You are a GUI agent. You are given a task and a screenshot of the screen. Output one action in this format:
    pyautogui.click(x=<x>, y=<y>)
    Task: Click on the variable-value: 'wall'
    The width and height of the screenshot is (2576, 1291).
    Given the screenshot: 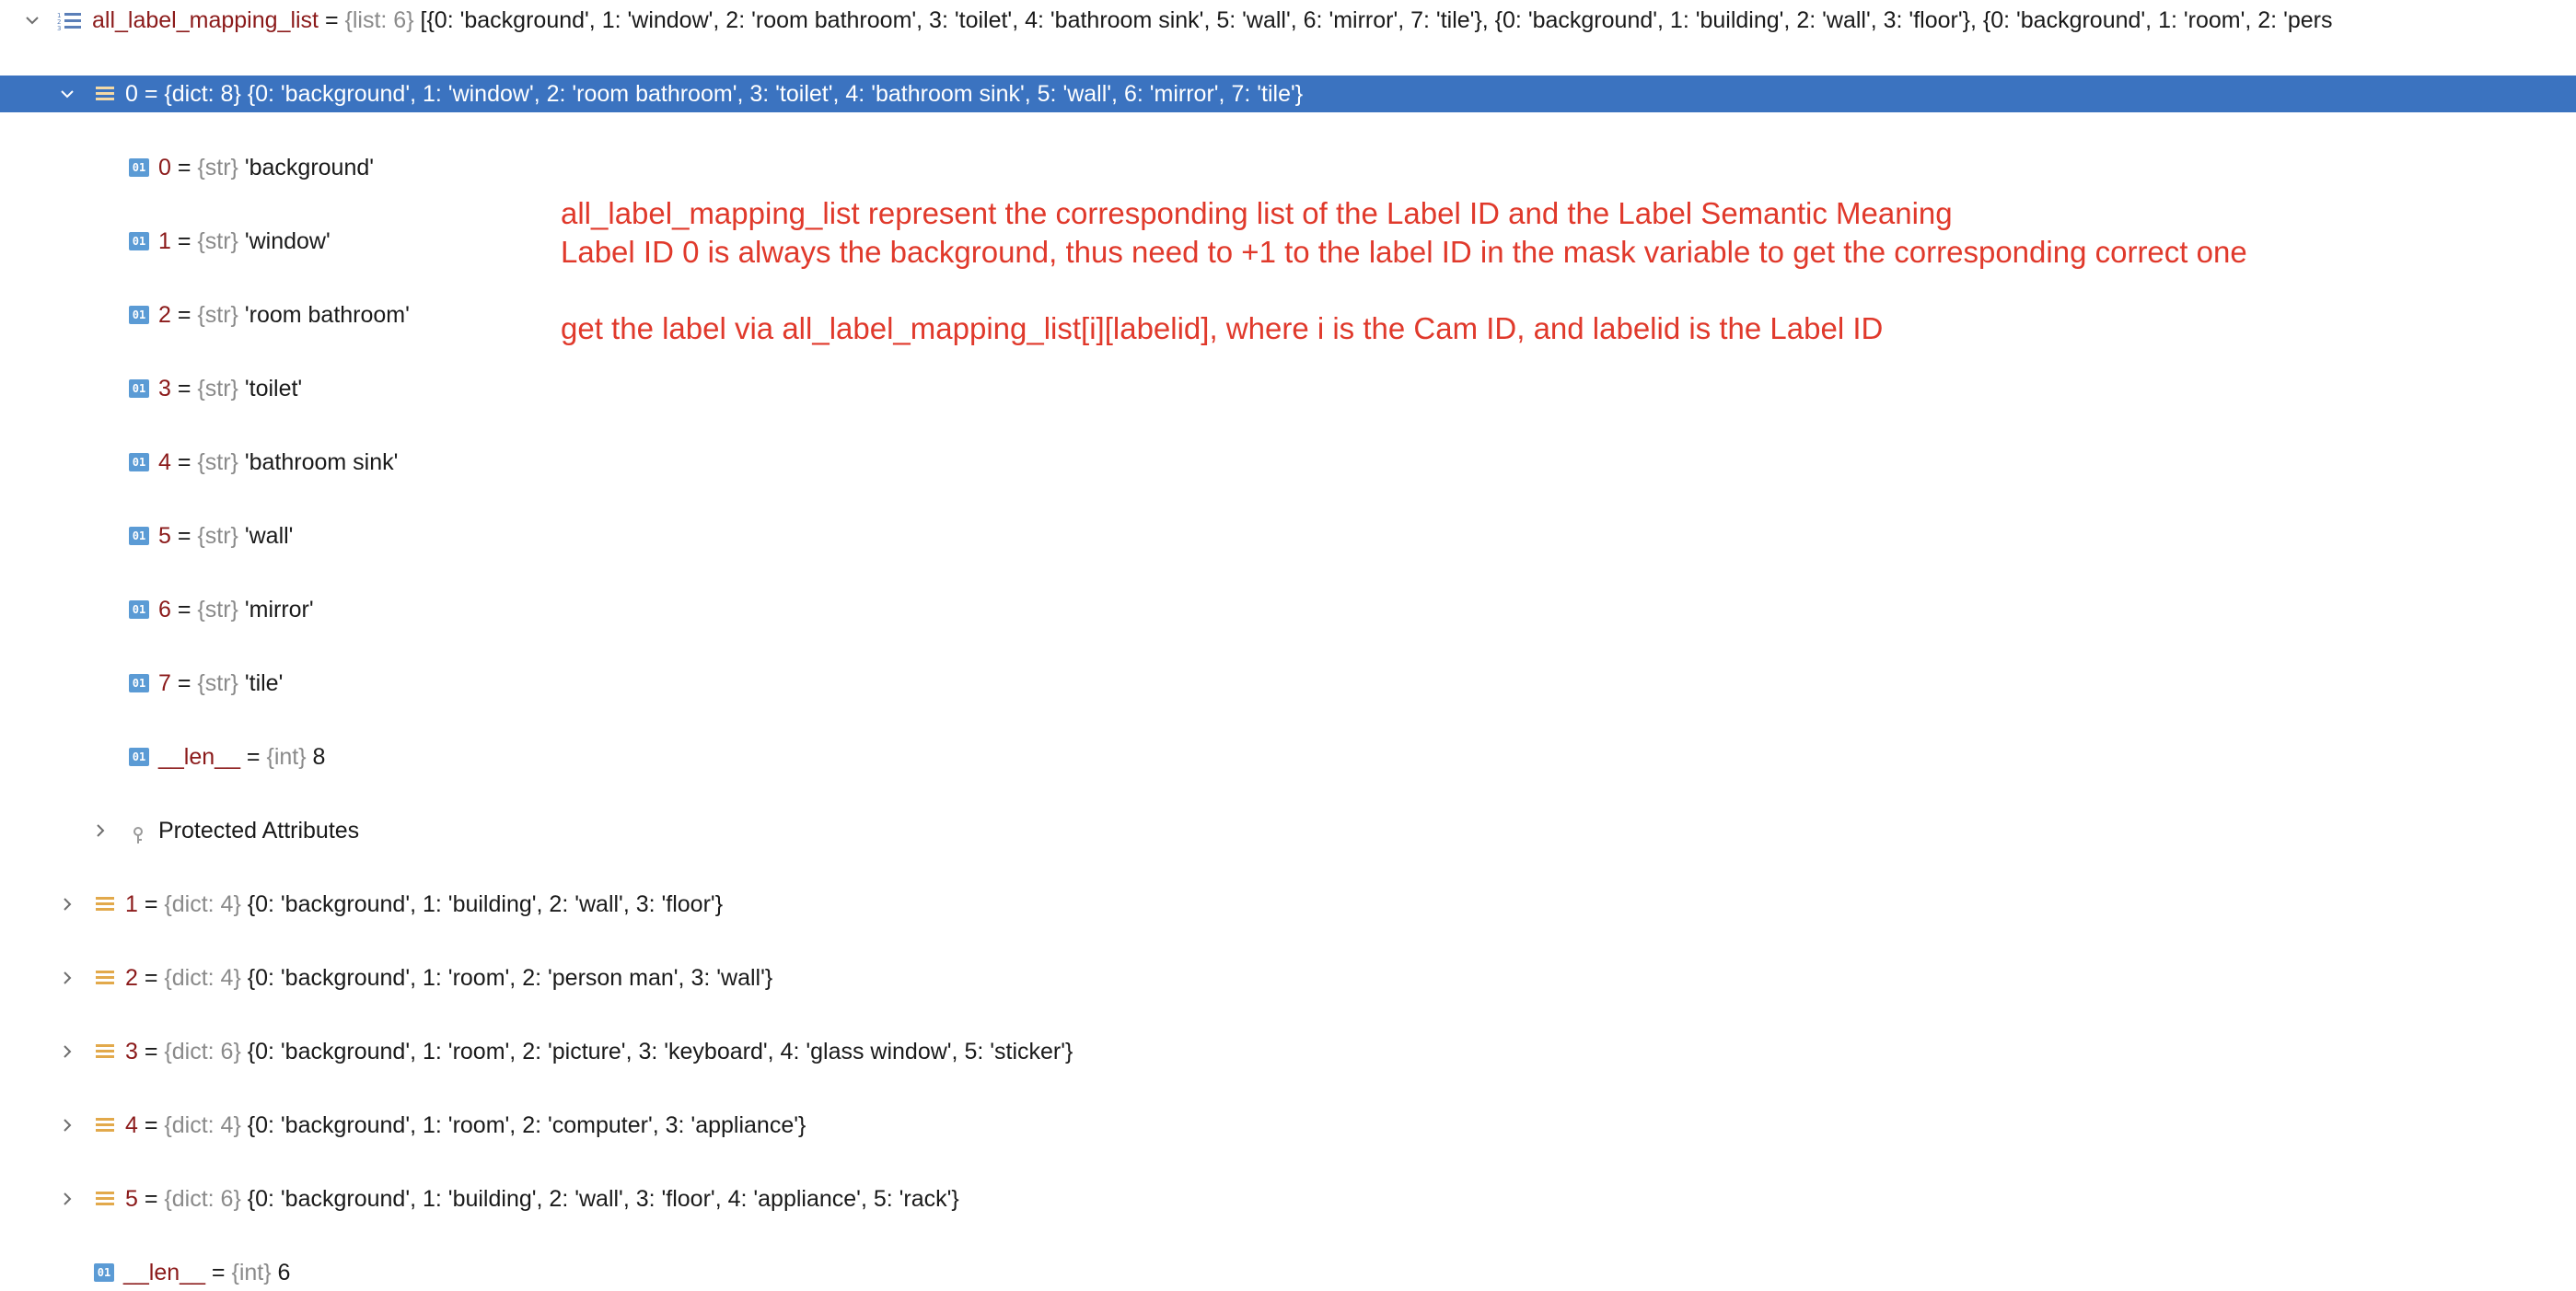 What is the action you would take?
    pyautogui.click(x=269, y=536)
    